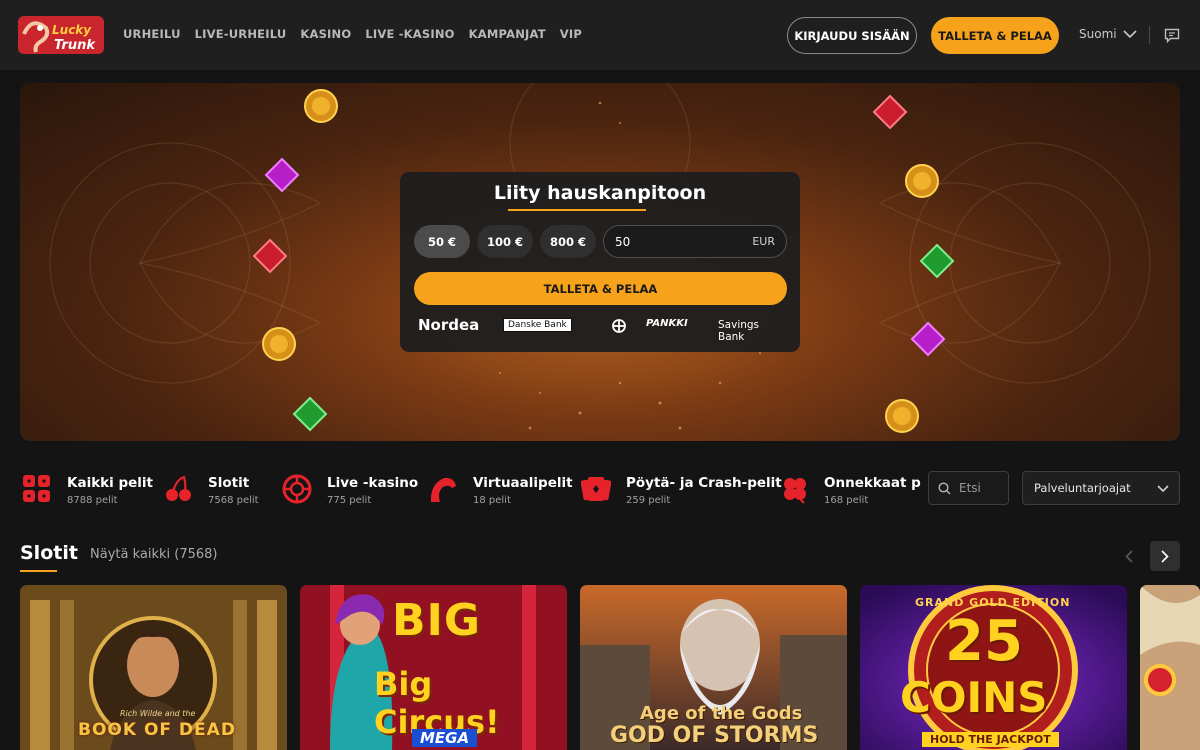 This screenshot has height=750, width=1200. I want to click on category-count: 259 pelit, so click(648, 500).